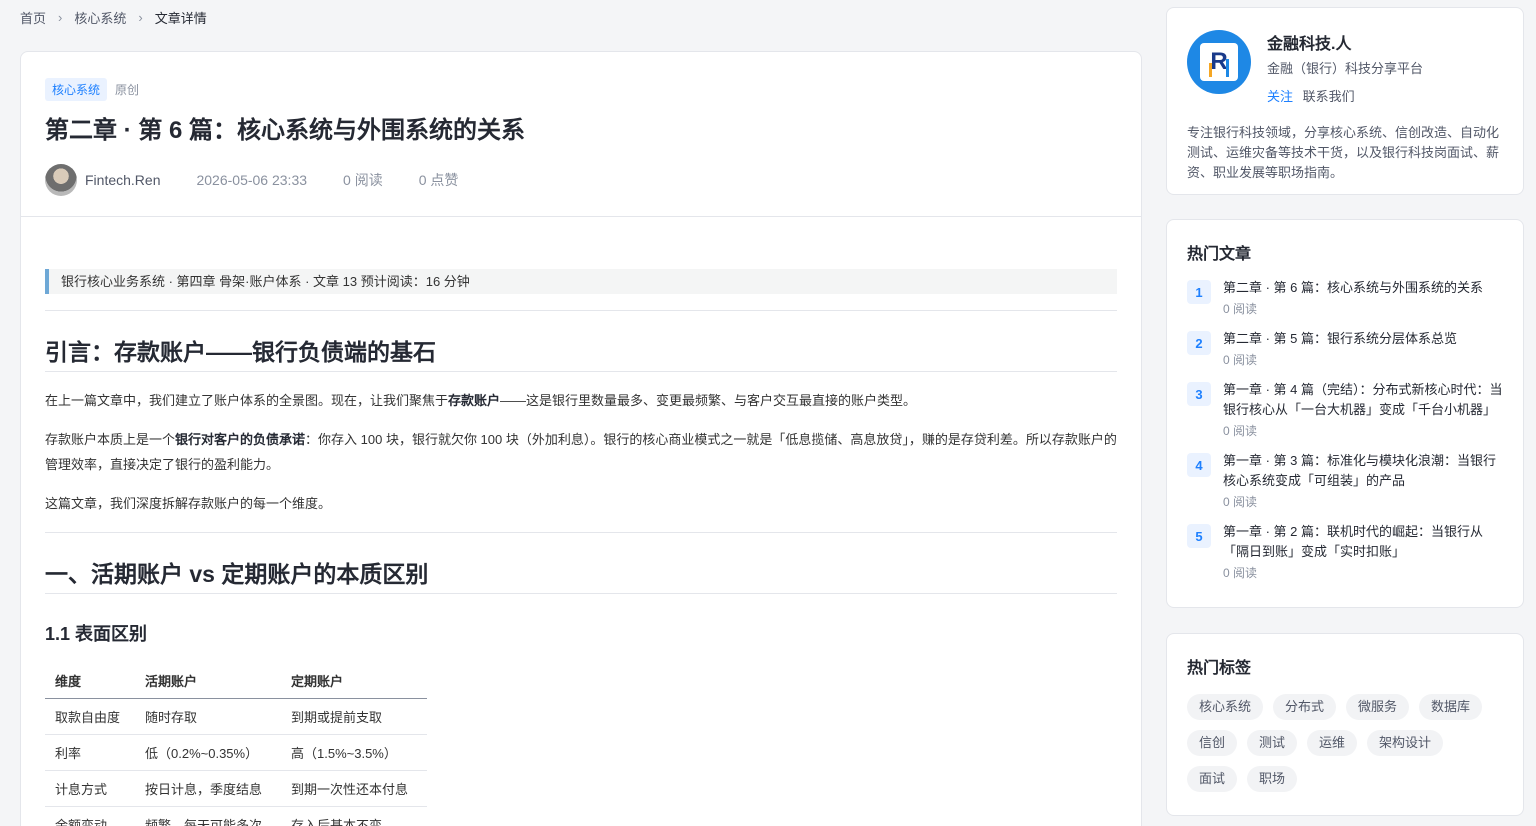 Image resolution: width=1536 pixels, height=826 pixels. Describe the element at coordinates (1219, 668) in the screenshot. I see `hot-tags-title: 热门标签` at that location.